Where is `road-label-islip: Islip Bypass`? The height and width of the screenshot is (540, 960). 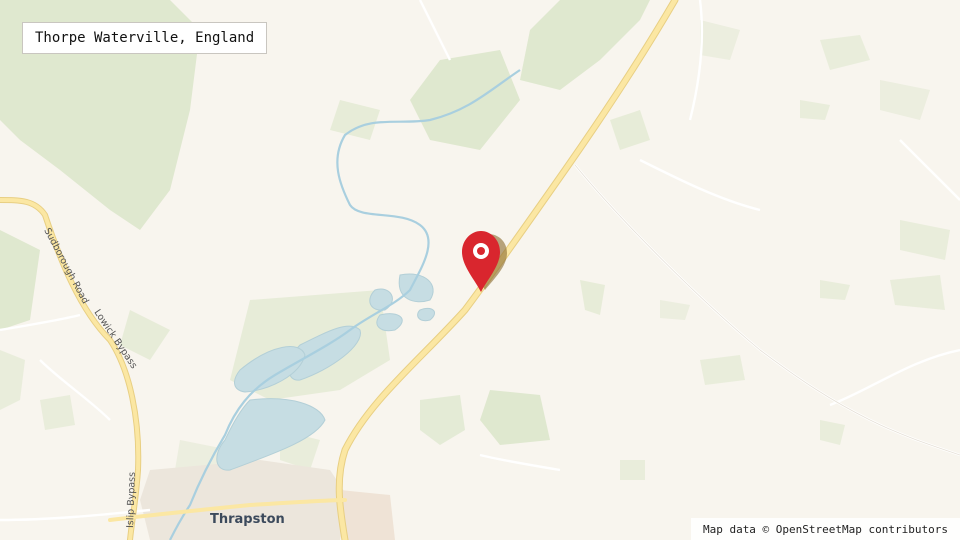
road-label-islip: Islip Bypass is located at coordinates (131, 500).